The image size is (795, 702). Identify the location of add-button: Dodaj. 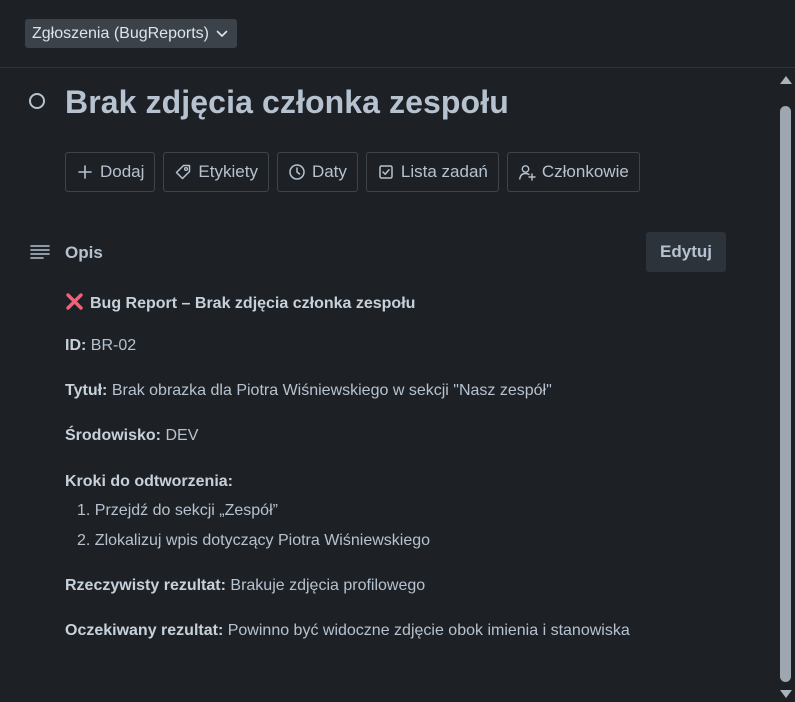
(110, 172).